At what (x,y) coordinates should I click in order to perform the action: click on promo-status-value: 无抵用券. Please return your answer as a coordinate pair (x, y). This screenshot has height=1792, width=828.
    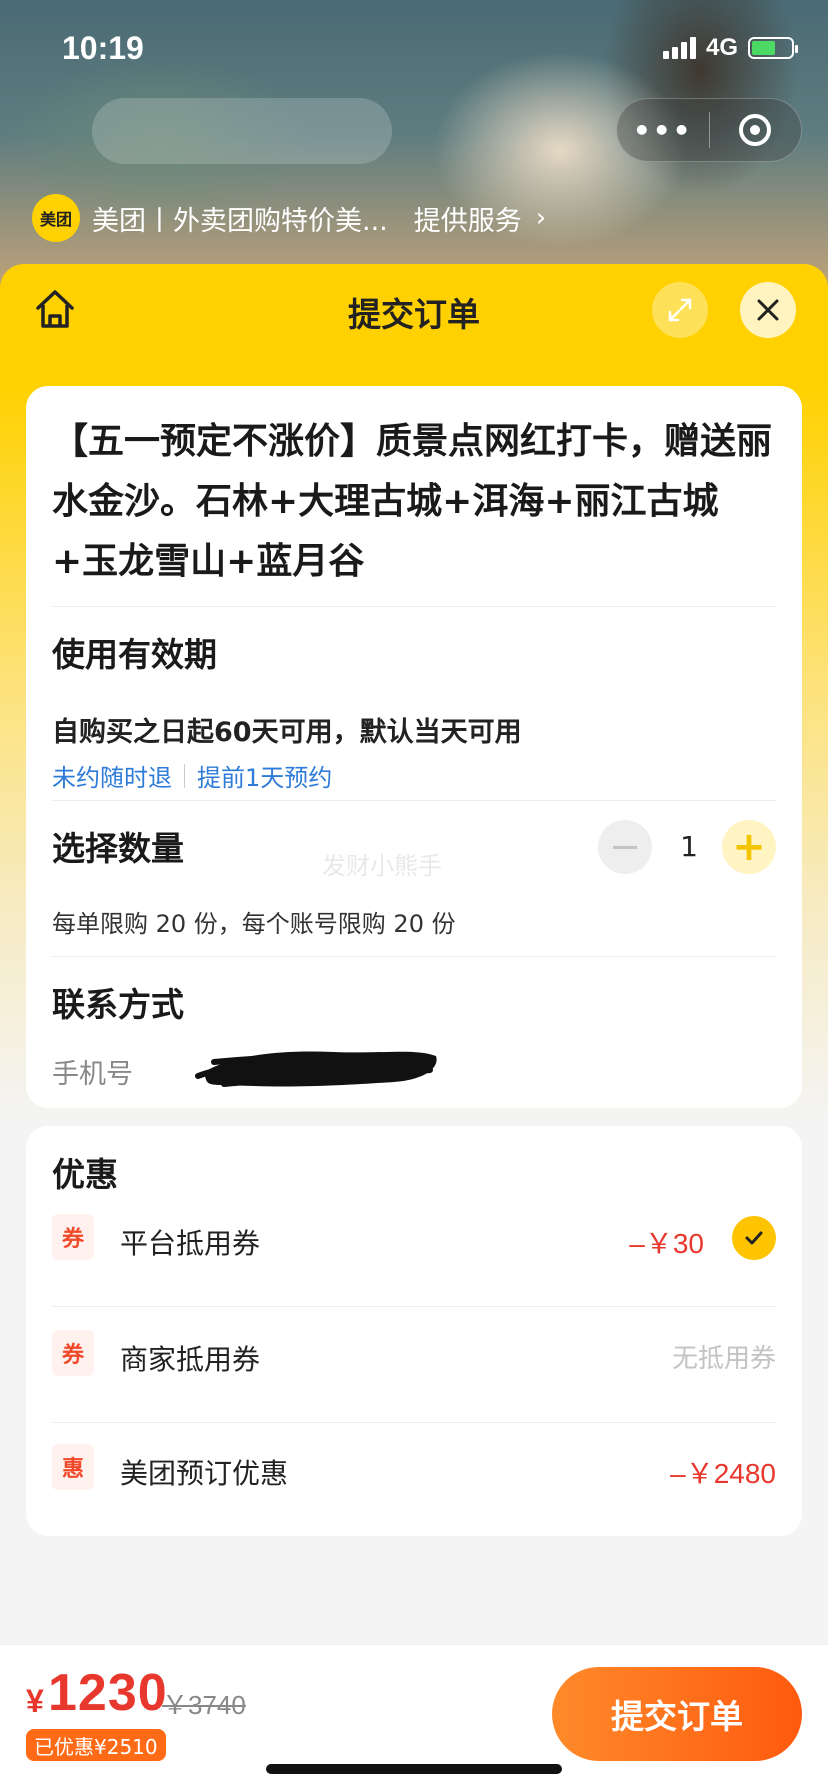
    Looking at the image, I should click on (723, 1359).